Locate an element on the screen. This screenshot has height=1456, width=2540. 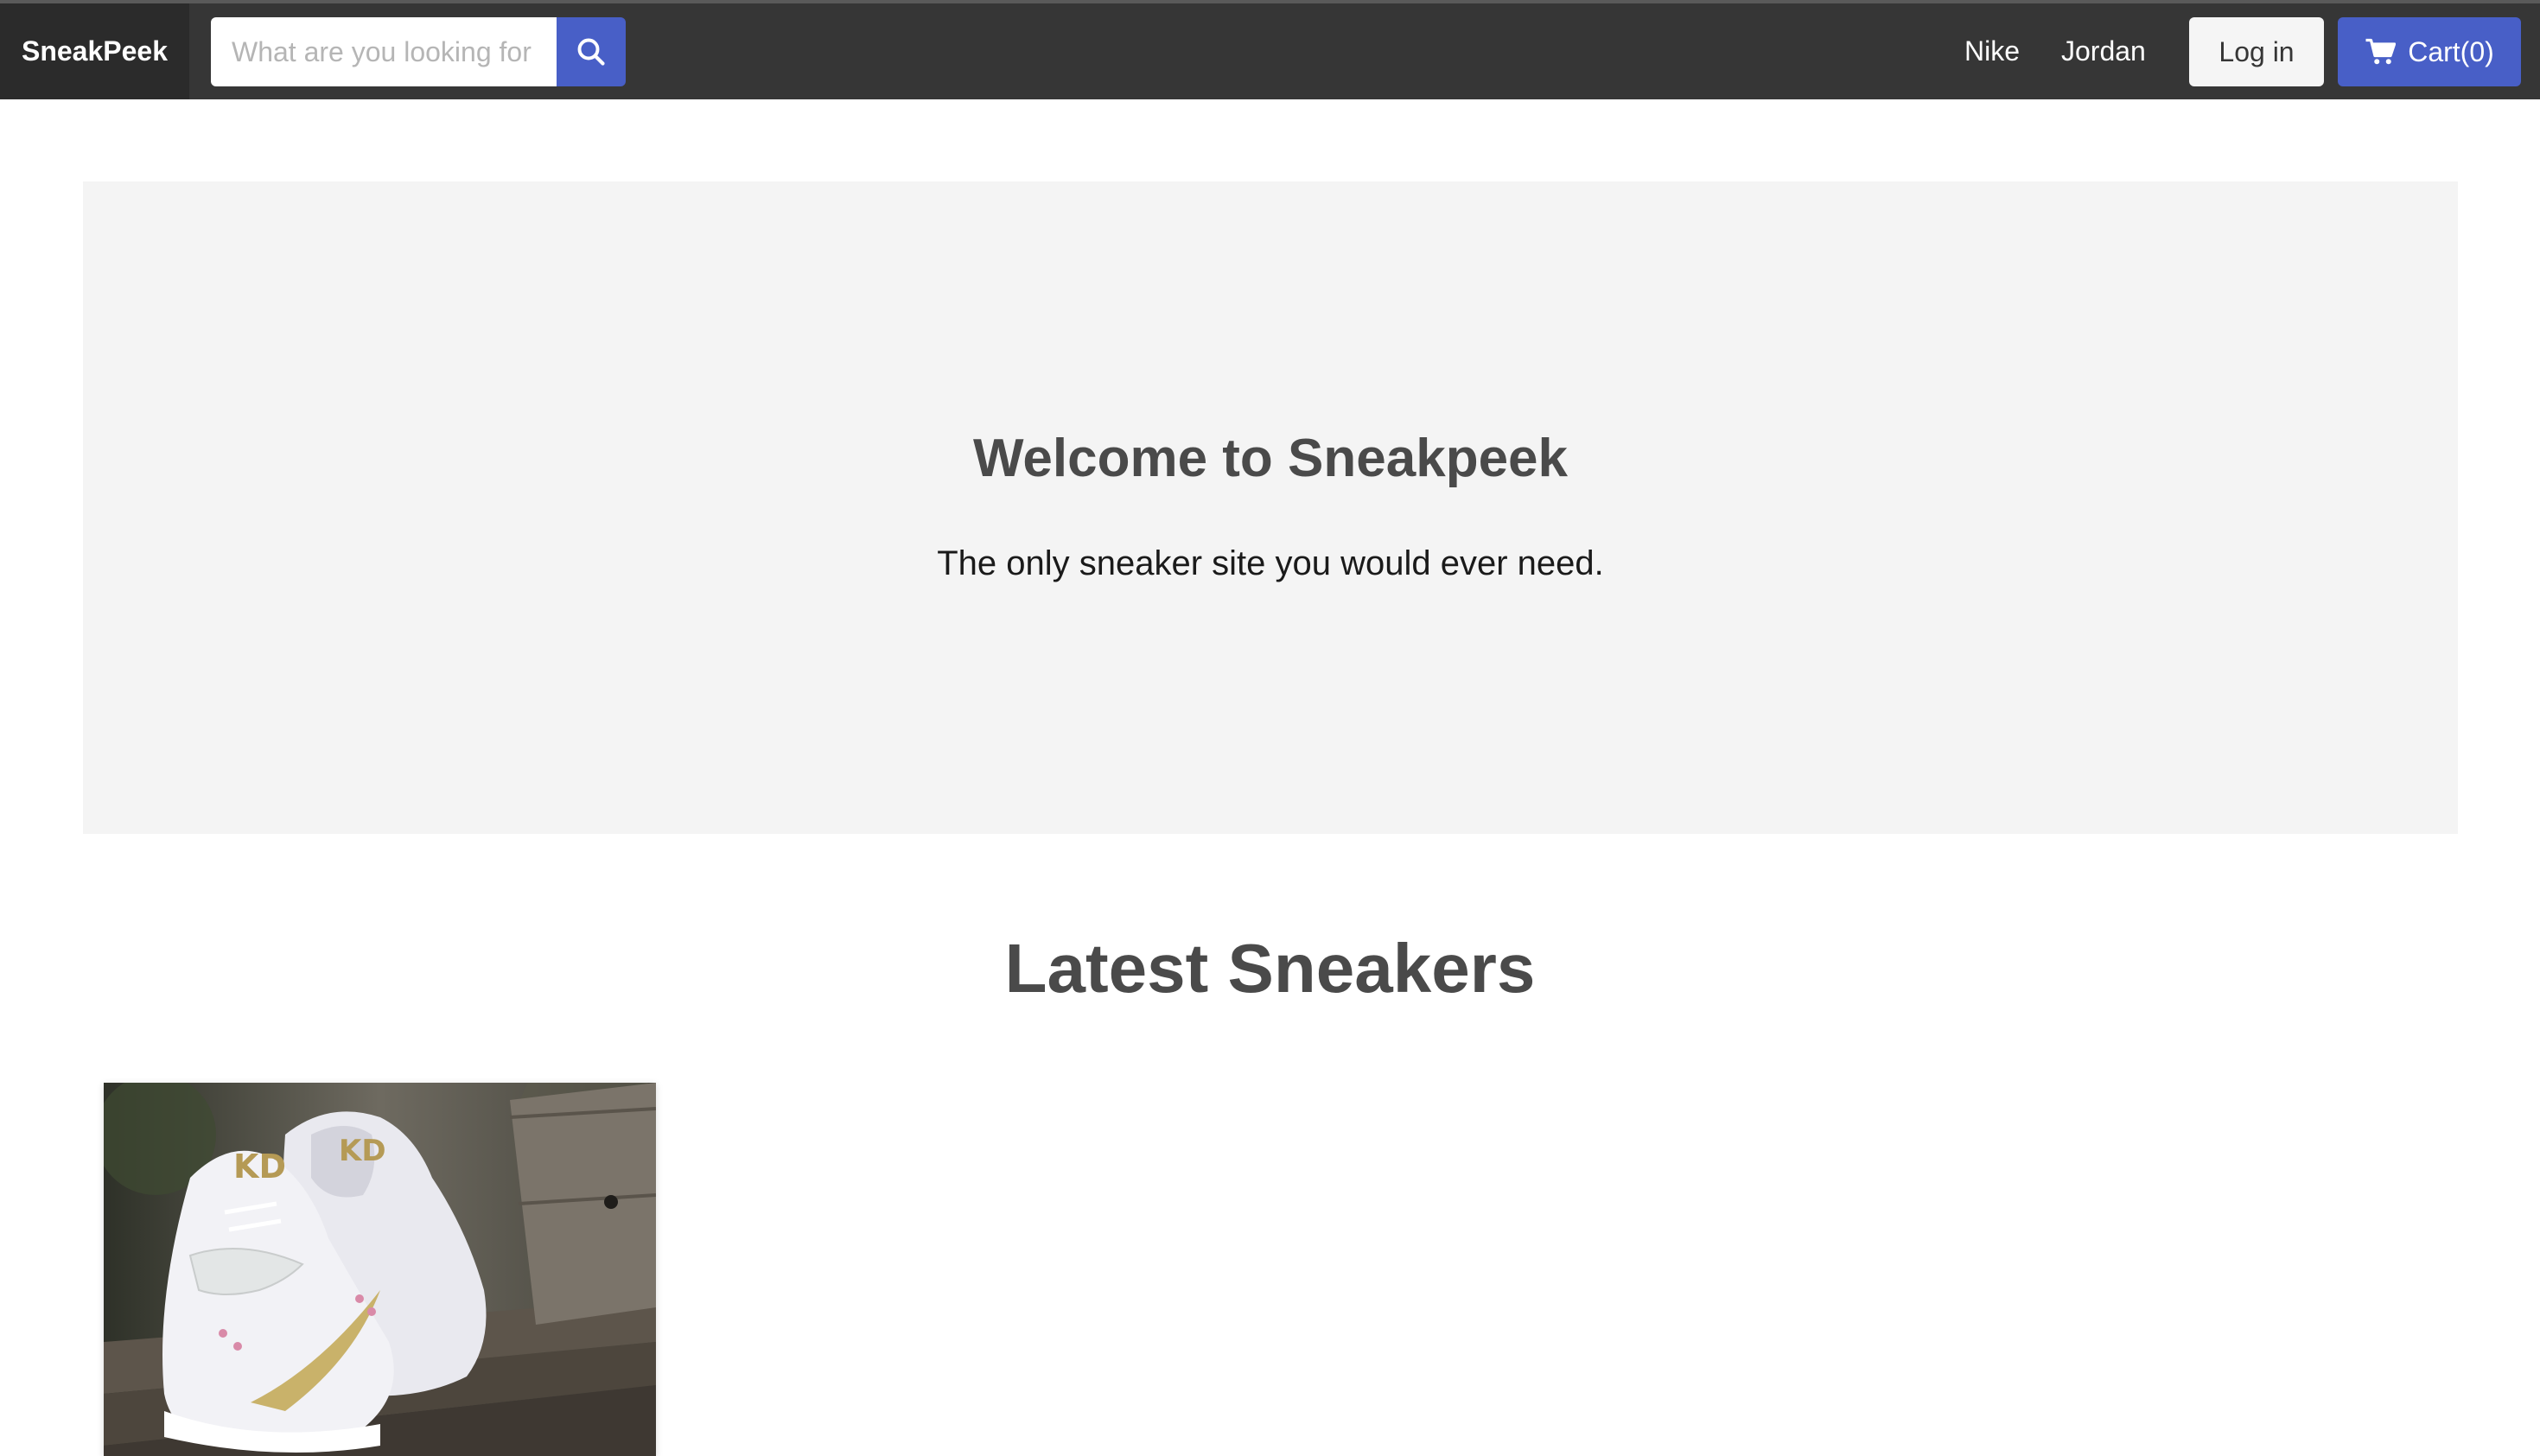
sneaker-photo: KD KD is located at coordinates (380, 1269).